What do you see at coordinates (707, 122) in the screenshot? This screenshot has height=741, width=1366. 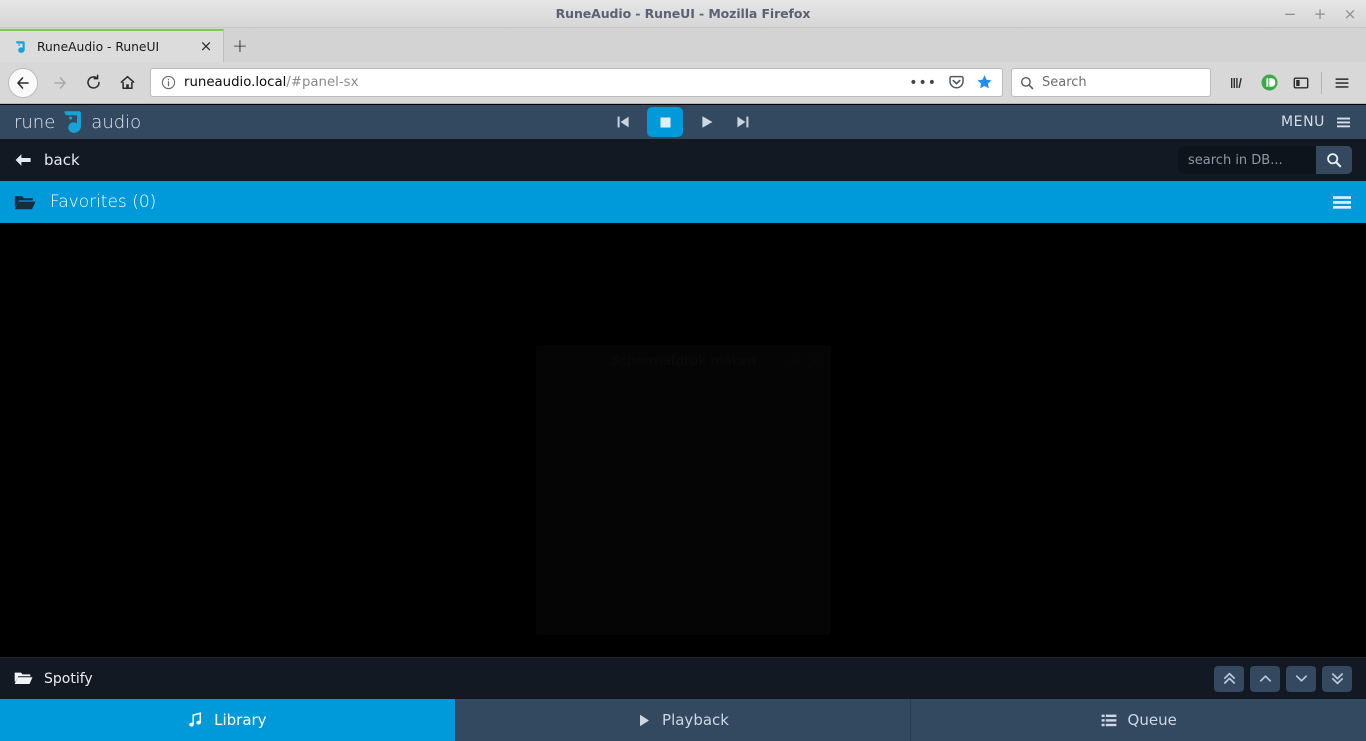 I see `play-button` at bounding box center [707, 122].